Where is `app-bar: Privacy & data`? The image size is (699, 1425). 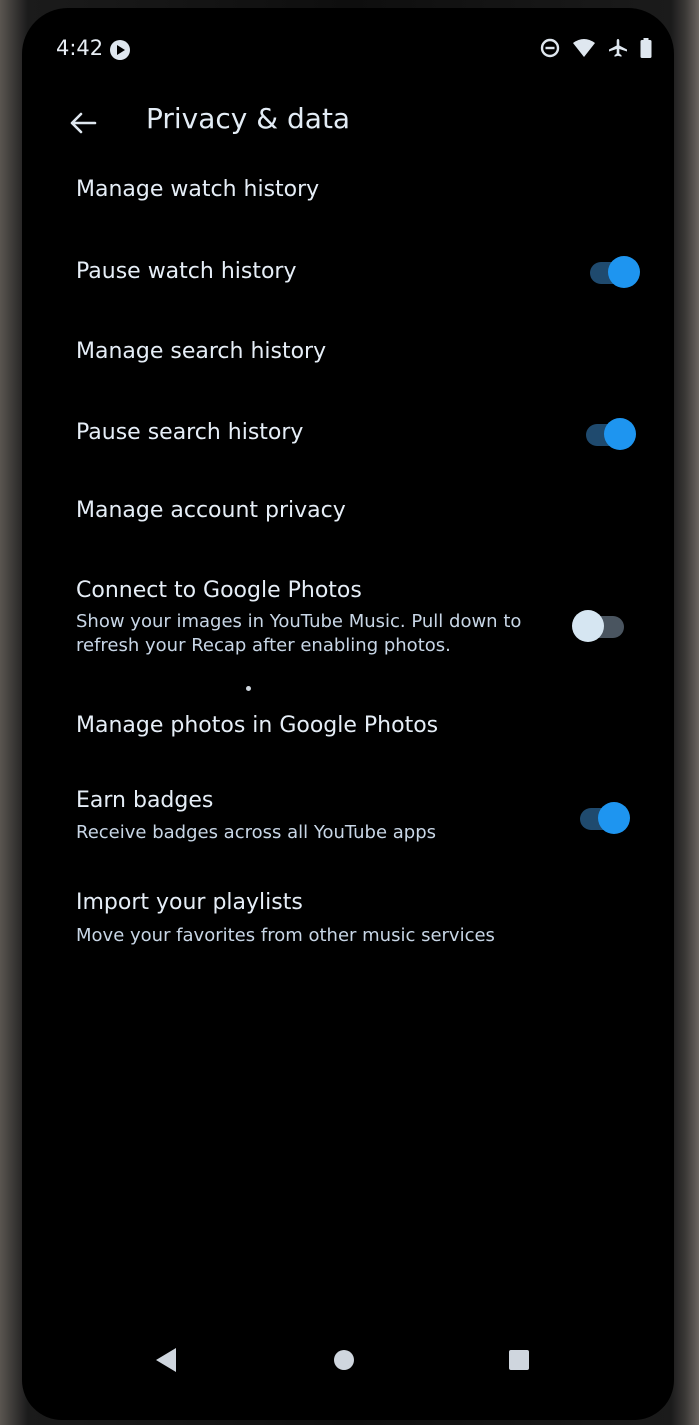 app-bar: Privacy & data is located at coordinates (348, 123).